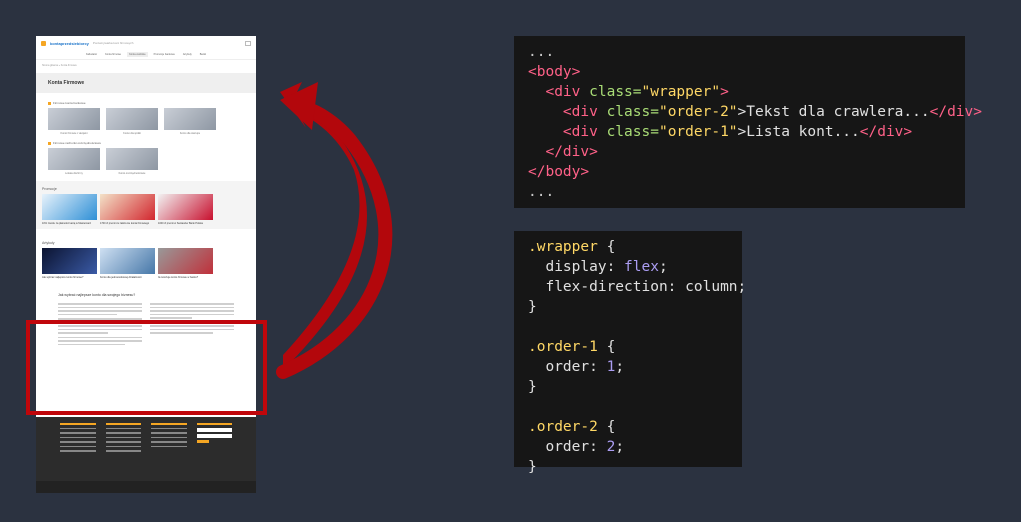 This screenshot has width=1021, height=522. Describe the element at coordinates (164, 54) in the screenshot. I see `nav-item: Promocje bankowe` at that location.